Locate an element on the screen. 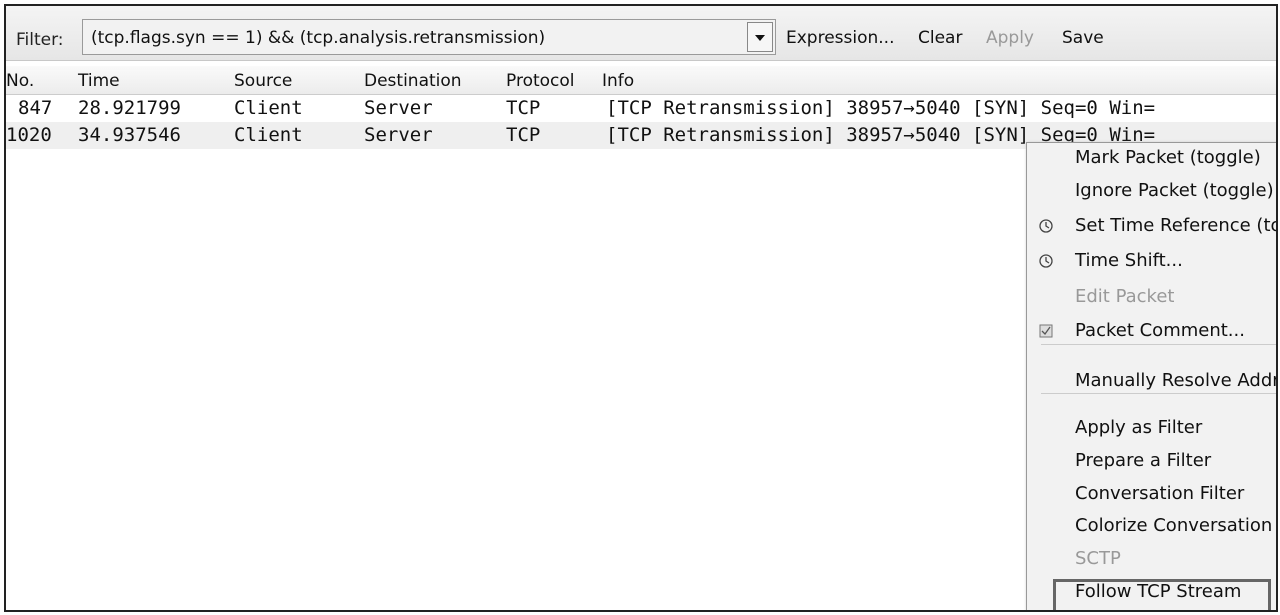 The image size is (1280, 615). menu-item-manually-resolve-address: Manually Resolve Address is located at coordinates (1175, 380).